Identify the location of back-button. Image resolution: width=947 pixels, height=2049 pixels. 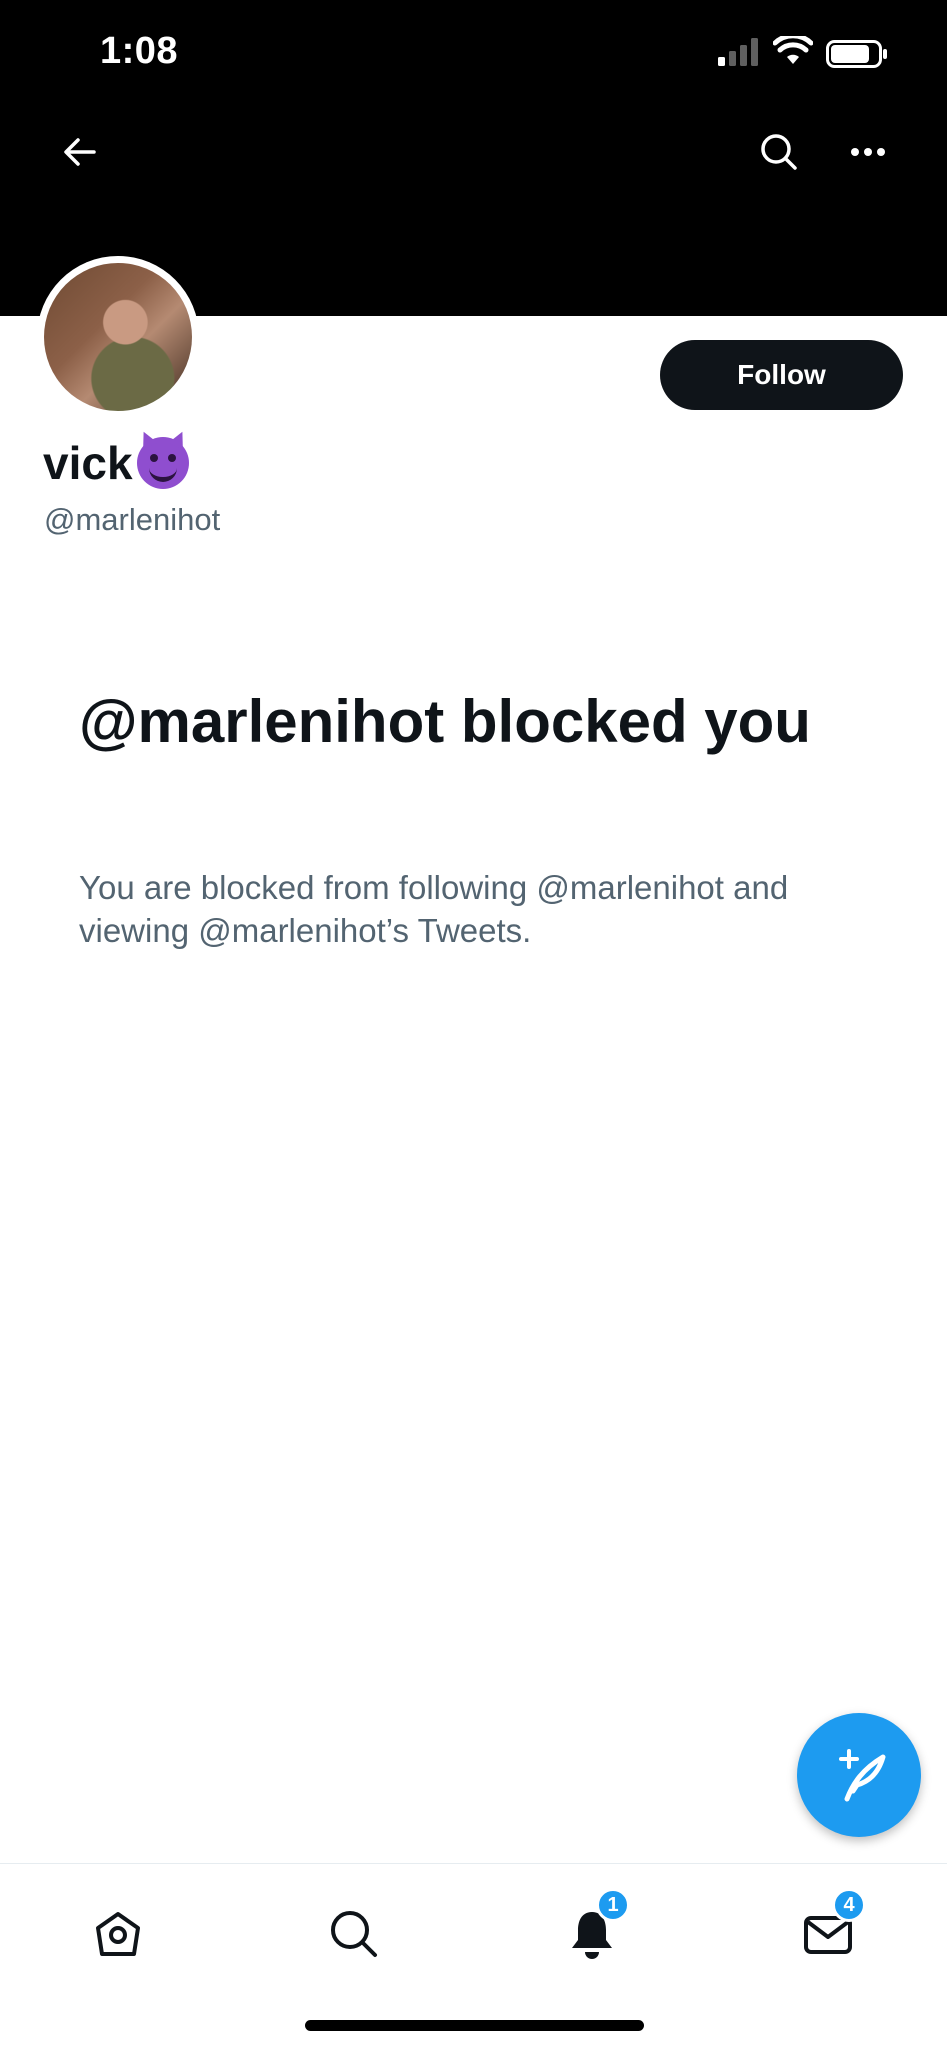
(80, 152).